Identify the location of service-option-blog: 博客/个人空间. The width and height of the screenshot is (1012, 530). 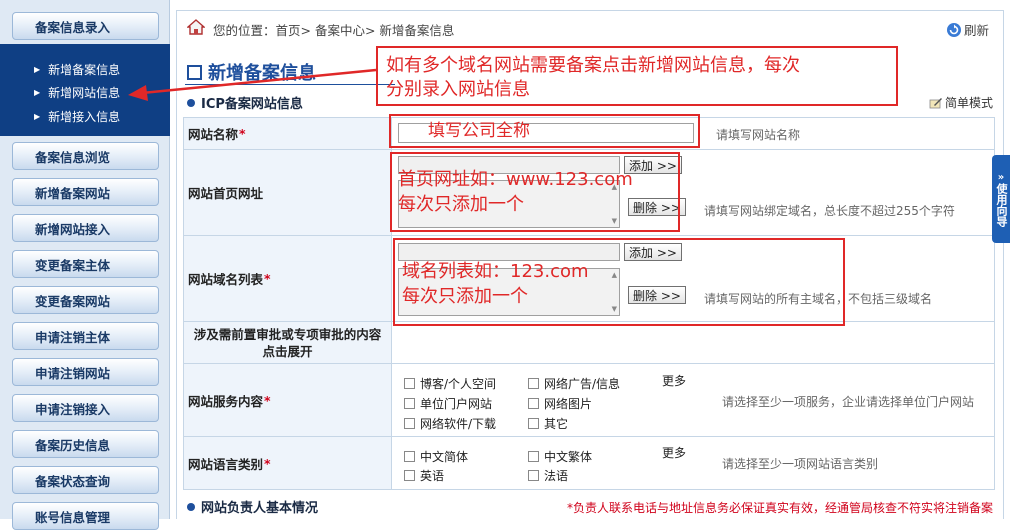
(450, 383).